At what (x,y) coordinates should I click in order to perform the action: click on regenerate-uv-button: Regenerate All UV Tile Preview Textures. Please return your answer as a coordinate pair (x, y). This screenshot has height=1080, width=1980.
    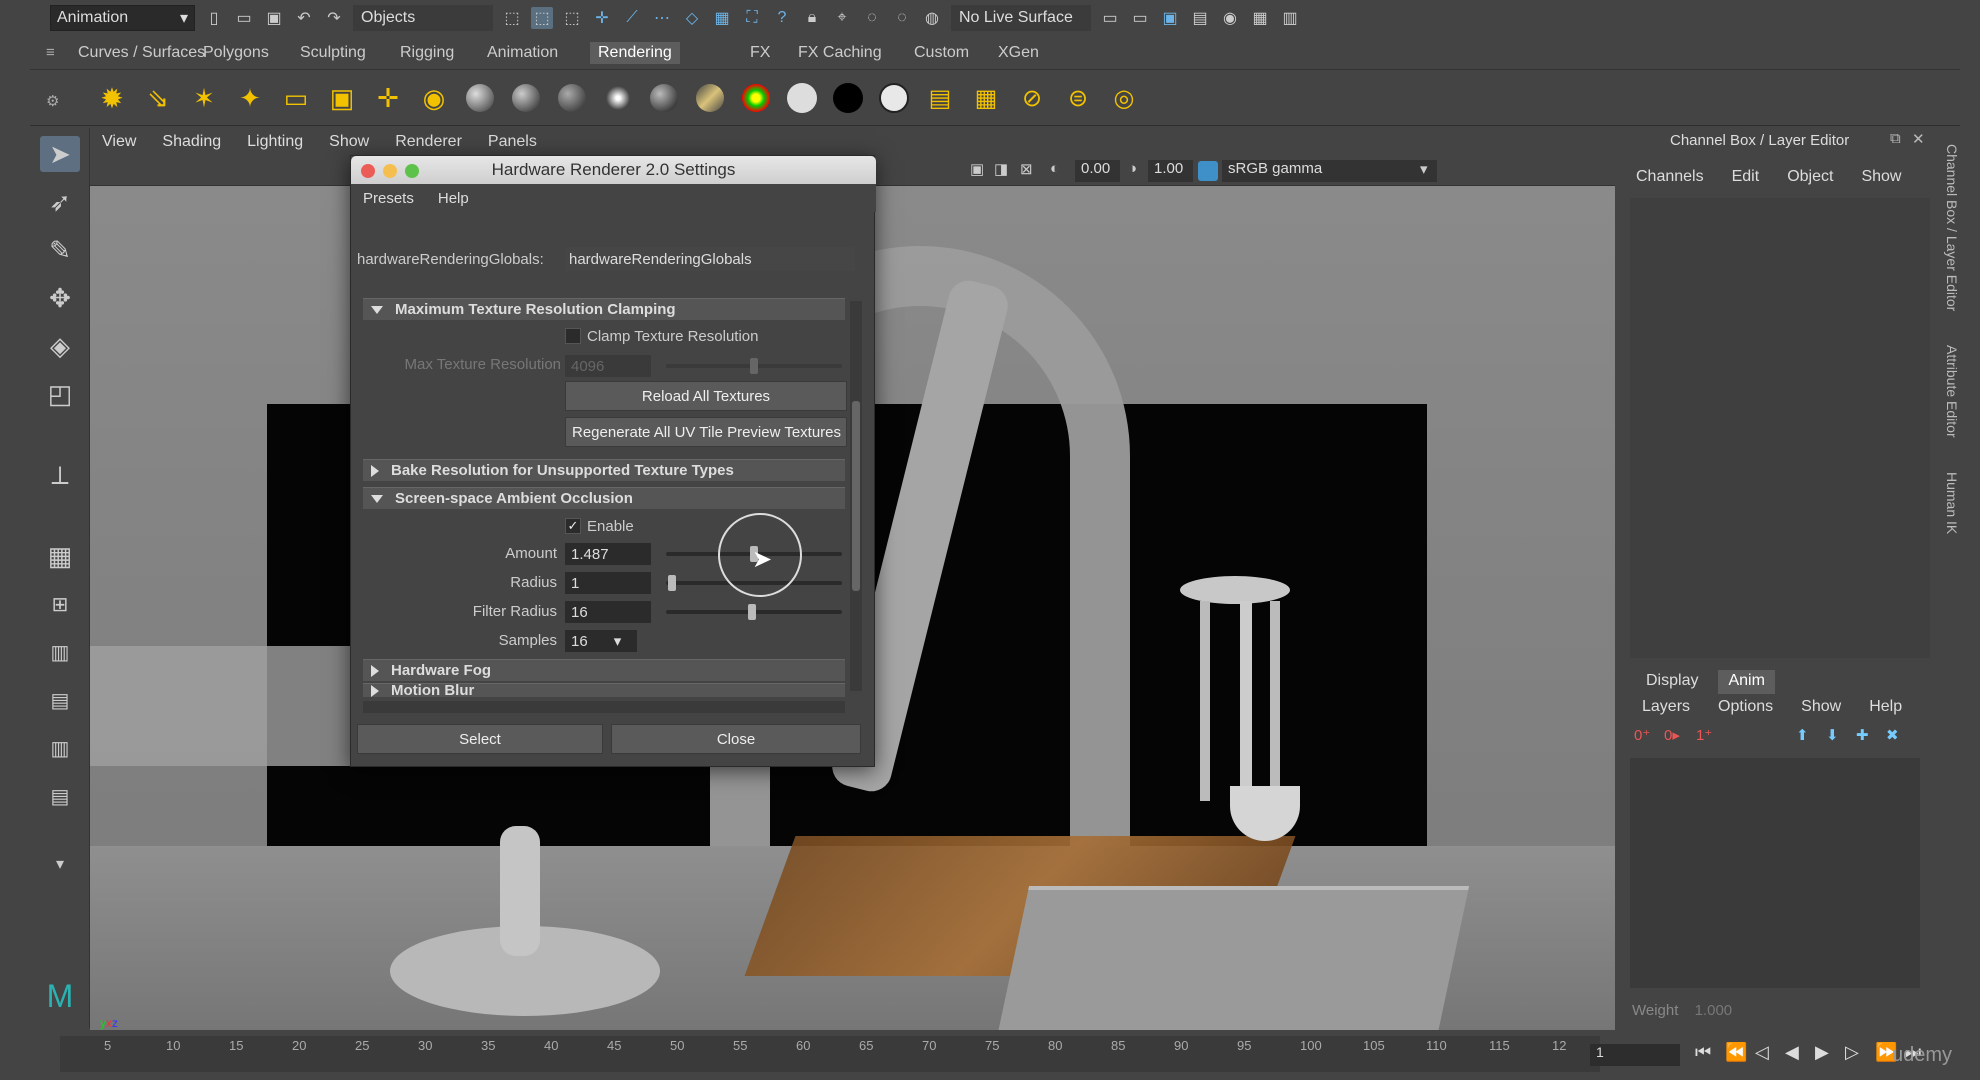
    Looking at the image, I should click on (706, 432).